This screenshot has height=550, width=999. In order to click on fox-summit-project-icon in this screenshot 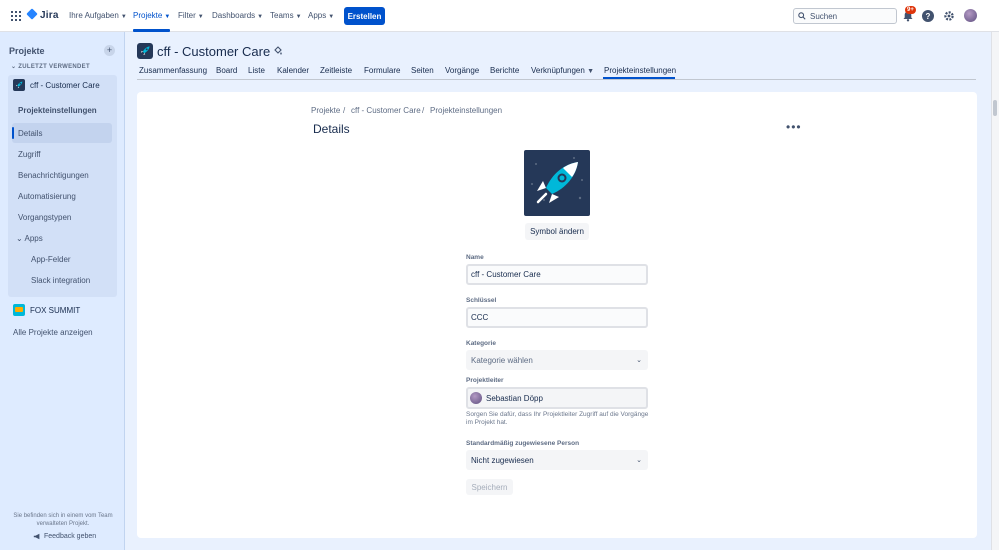, I will do `click(19, 310)`.